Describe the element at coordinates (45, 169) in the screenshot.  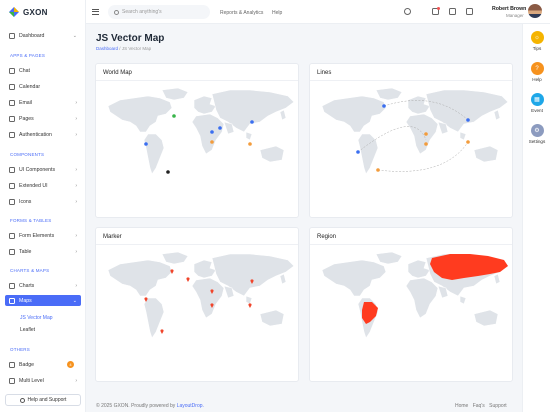
I see `sidebar-item-ui-components: UI Components ›` at that location.